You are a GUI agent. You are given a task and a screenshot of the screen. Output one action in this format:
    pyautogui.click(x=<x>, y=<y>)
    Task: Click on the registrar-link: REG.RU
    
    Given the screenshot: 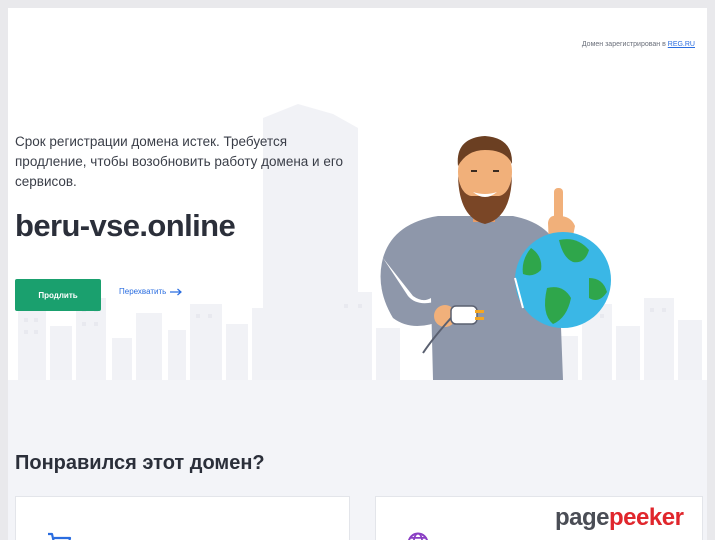 What is the action you would take?
    pyautogui.click(x=681, y=44)
    